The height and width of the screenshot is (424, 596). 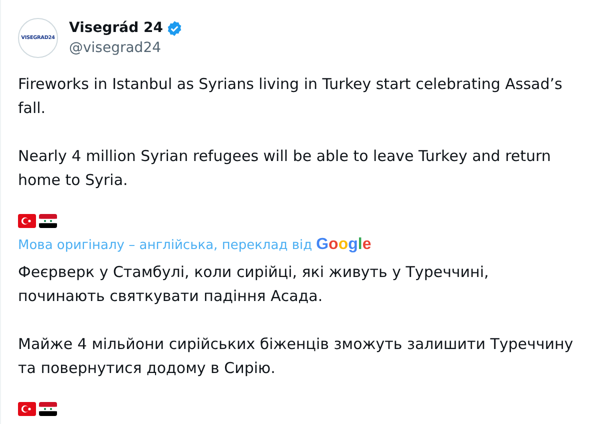 What do you see at coordinates (126, 48) in the screenshot?
I see `author-handle: @visegrad24` at bounding box center [126, 48].